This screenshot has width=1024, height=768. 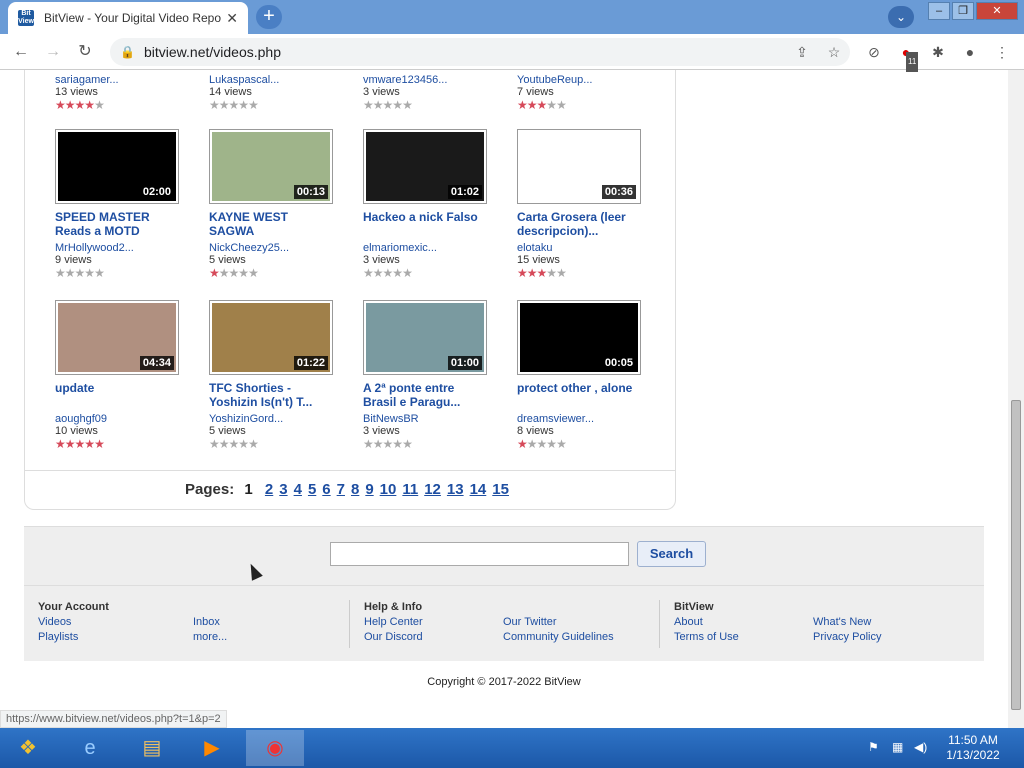 I want to click on footer-link: Our Discord, so click(x=393, y=637).